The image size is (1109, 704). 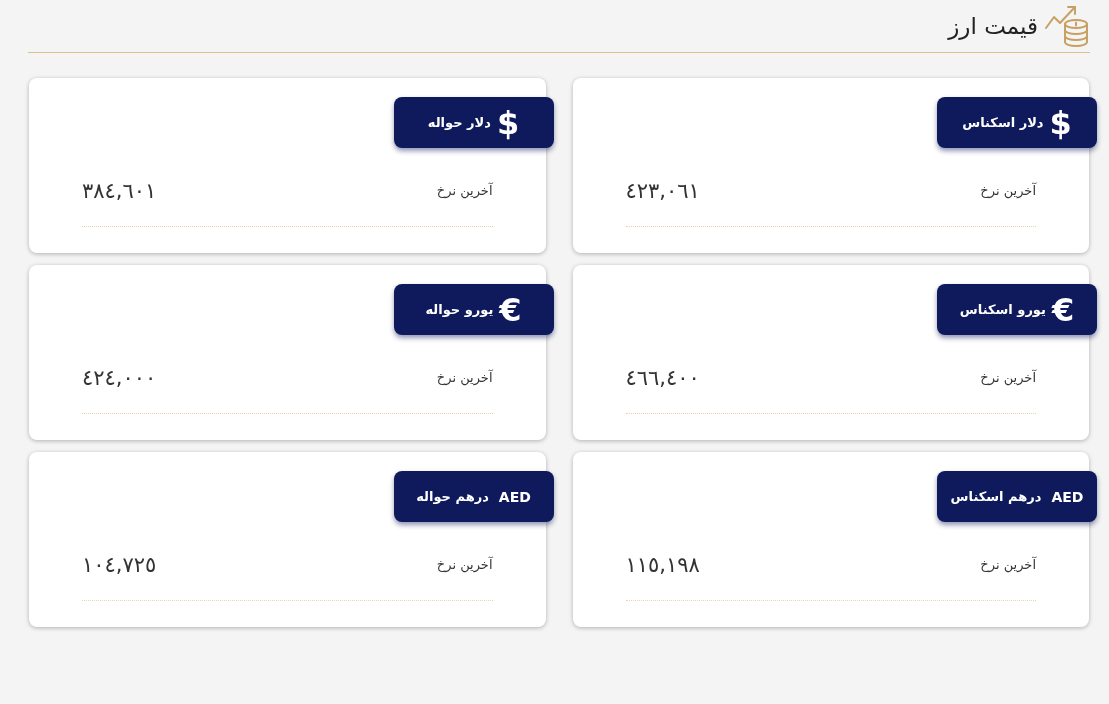 I want to click on currency-name: درهم حواله, so click(x=452, y=496).